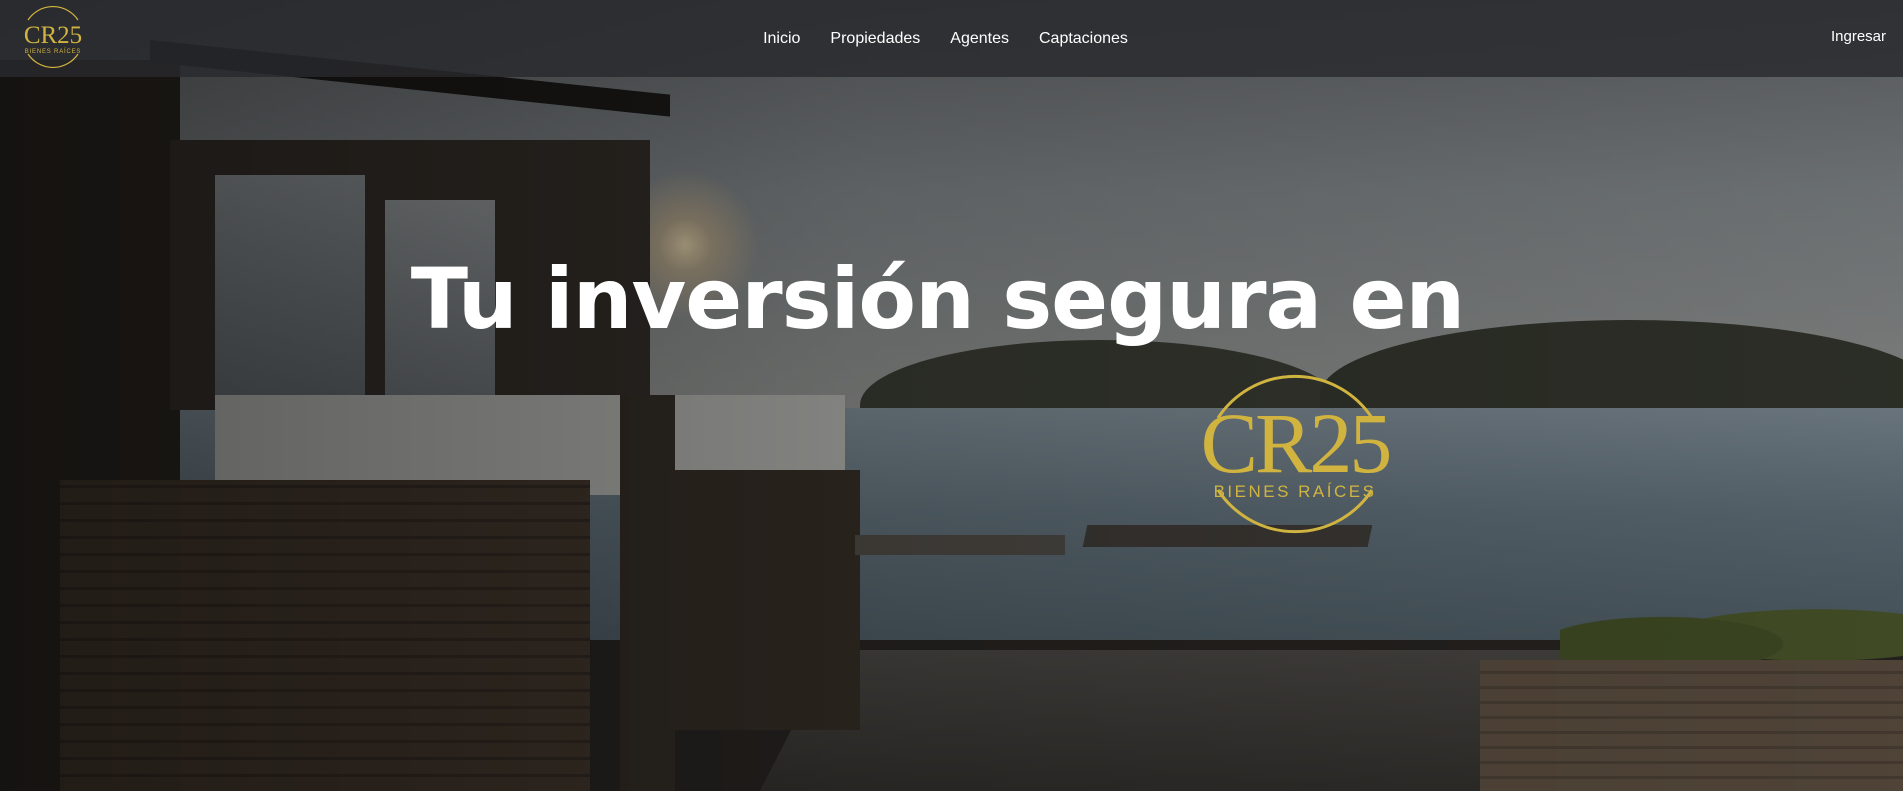  I want to click on nav-item-propiedades: Propiedades, so click(875, 39).